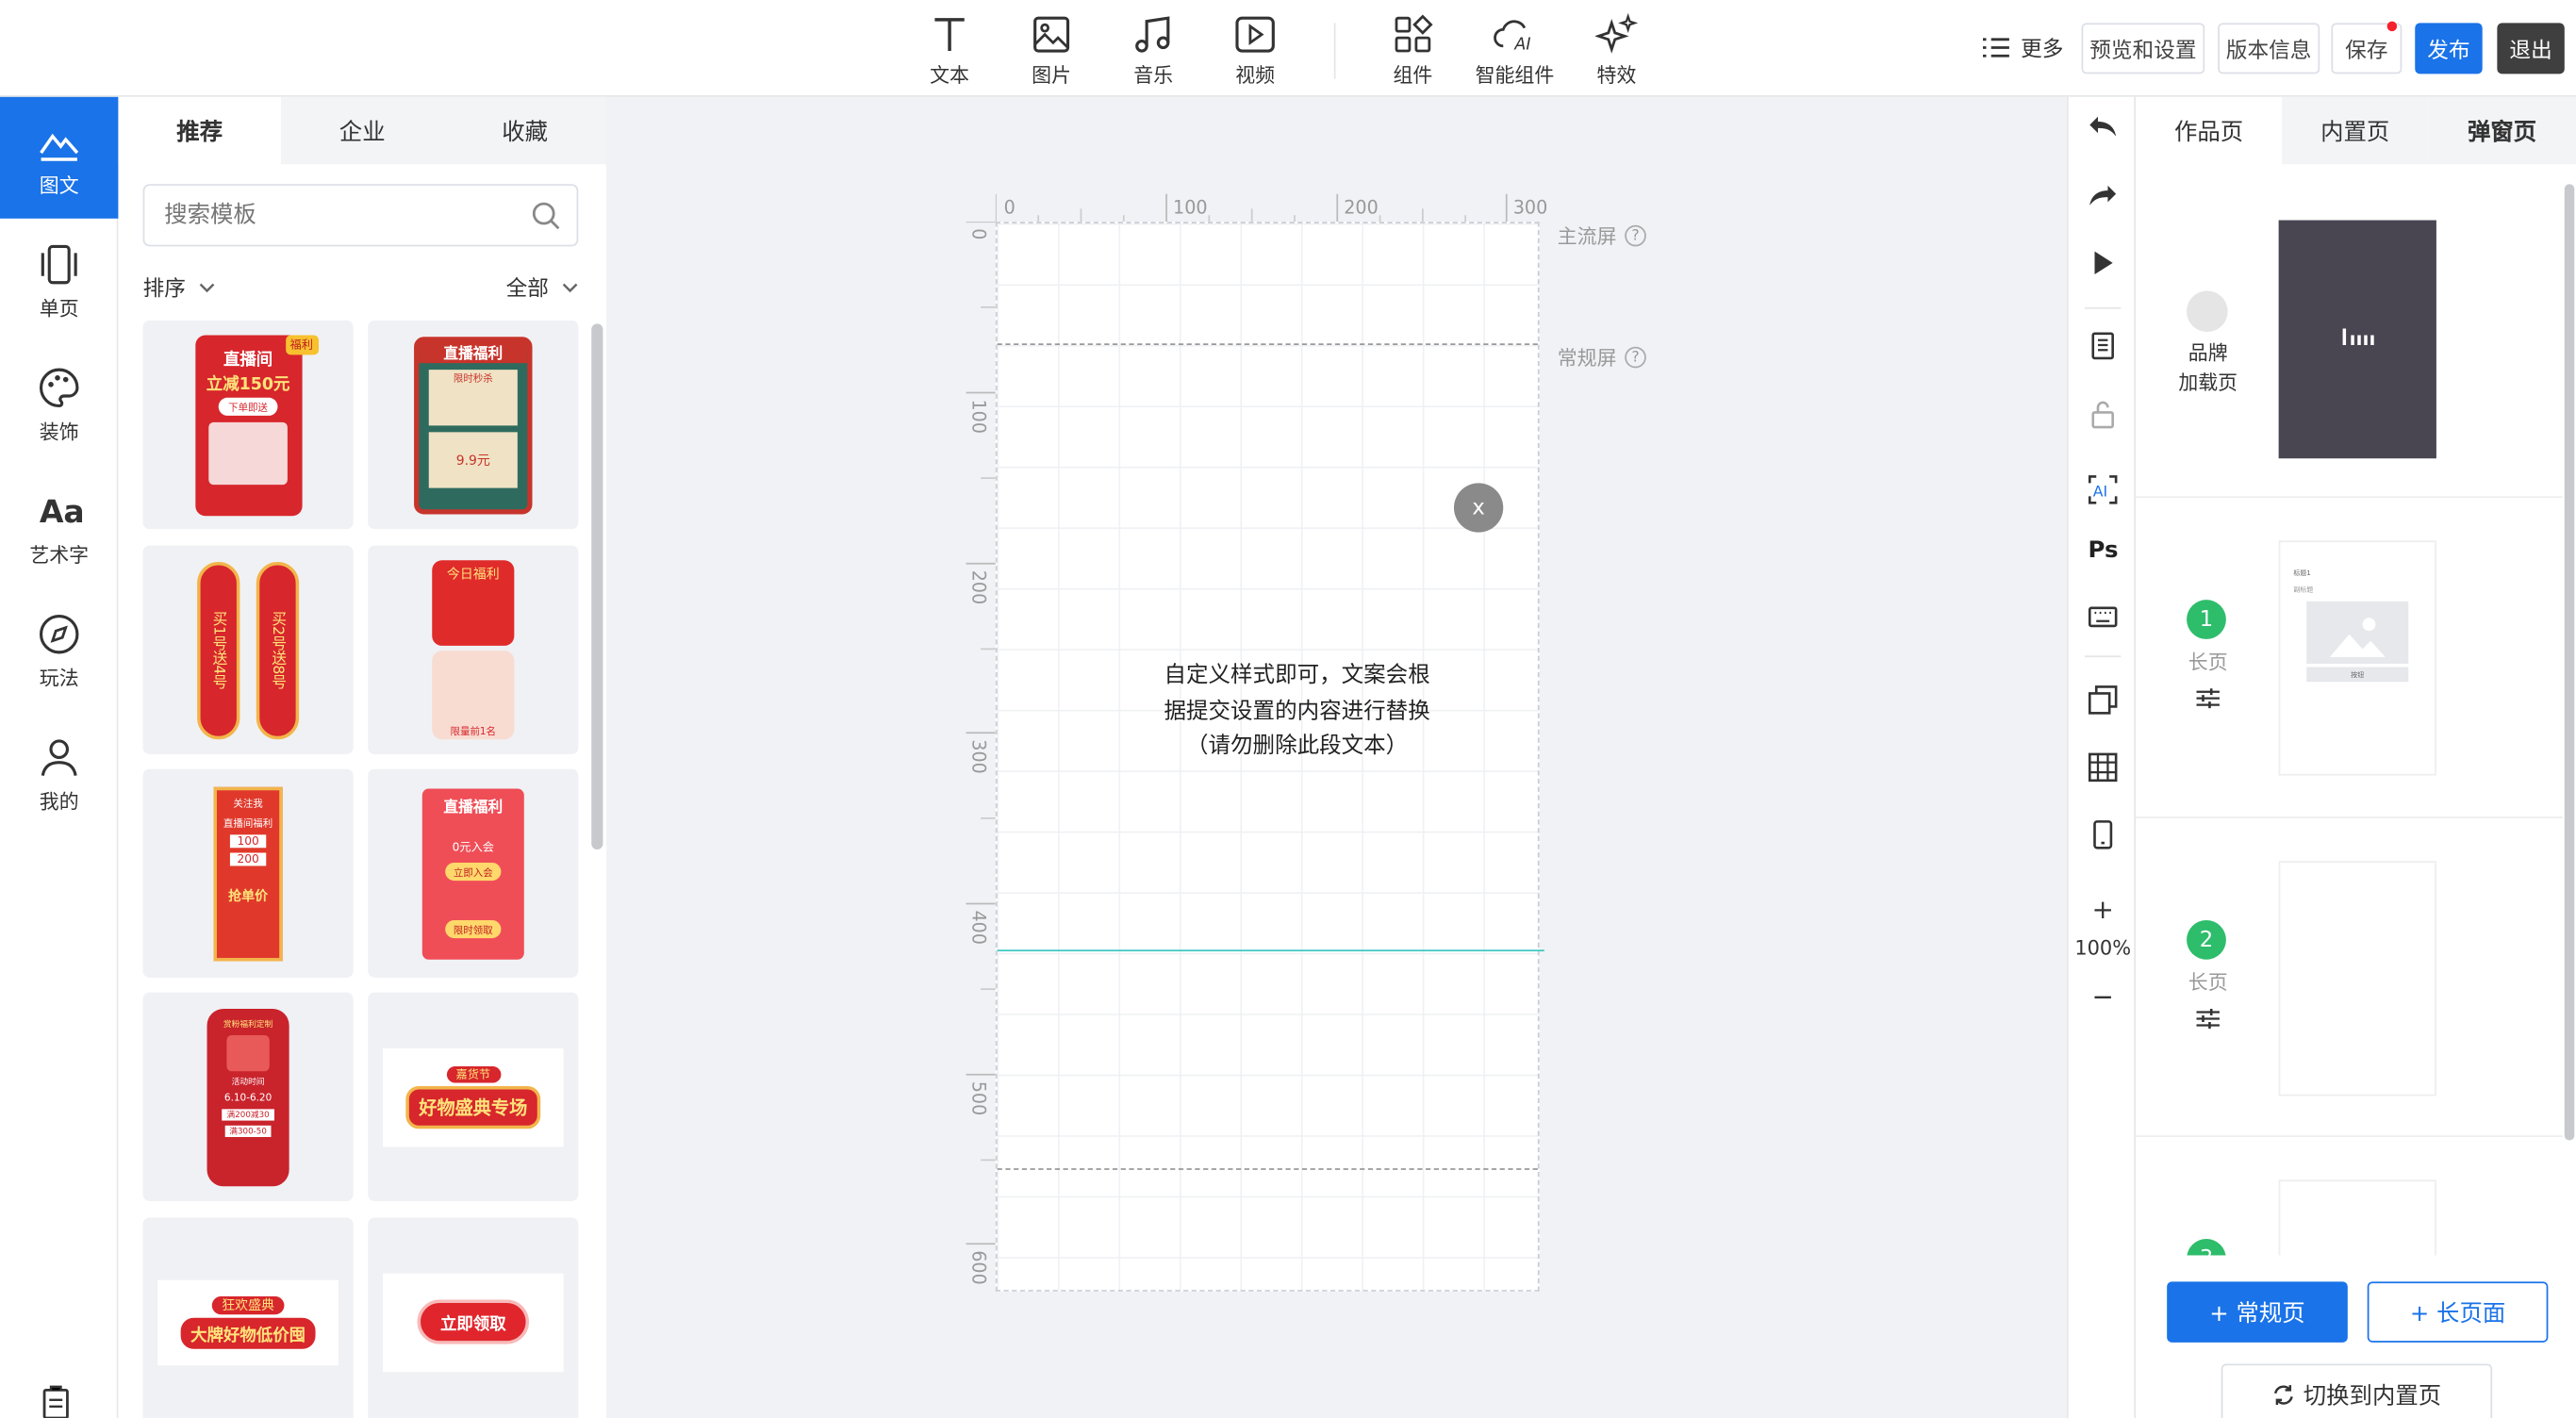  What do you see at coordinates (2100, 491) in the screenshot?
I see `svg-text: AI` at bounding box center [2100, 491].